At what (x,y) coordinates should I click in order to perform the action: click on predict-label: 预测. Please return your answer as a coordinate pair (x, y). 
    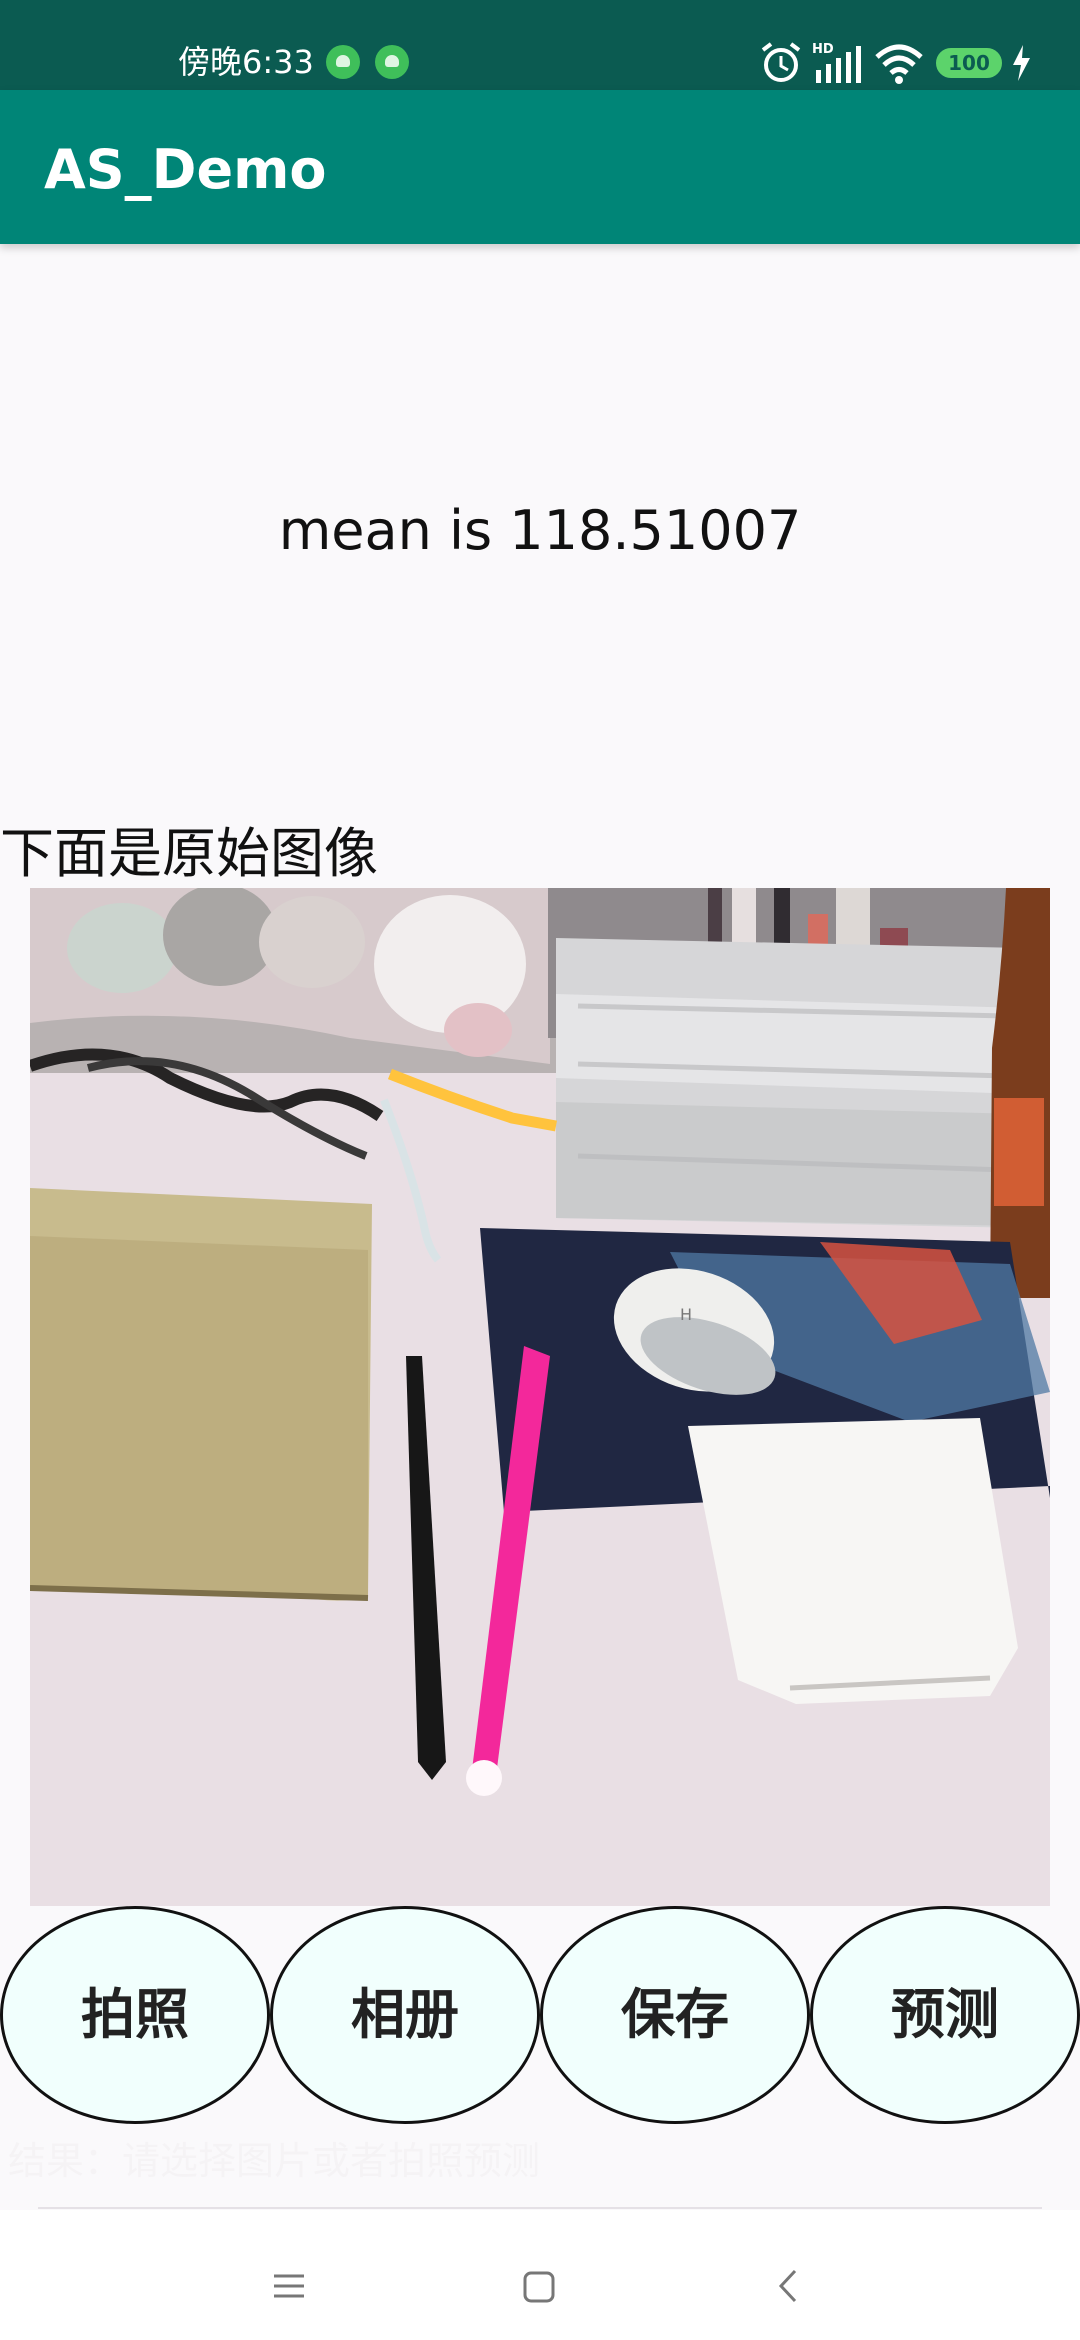
    Looking at the image, I should click on (945, 2014).